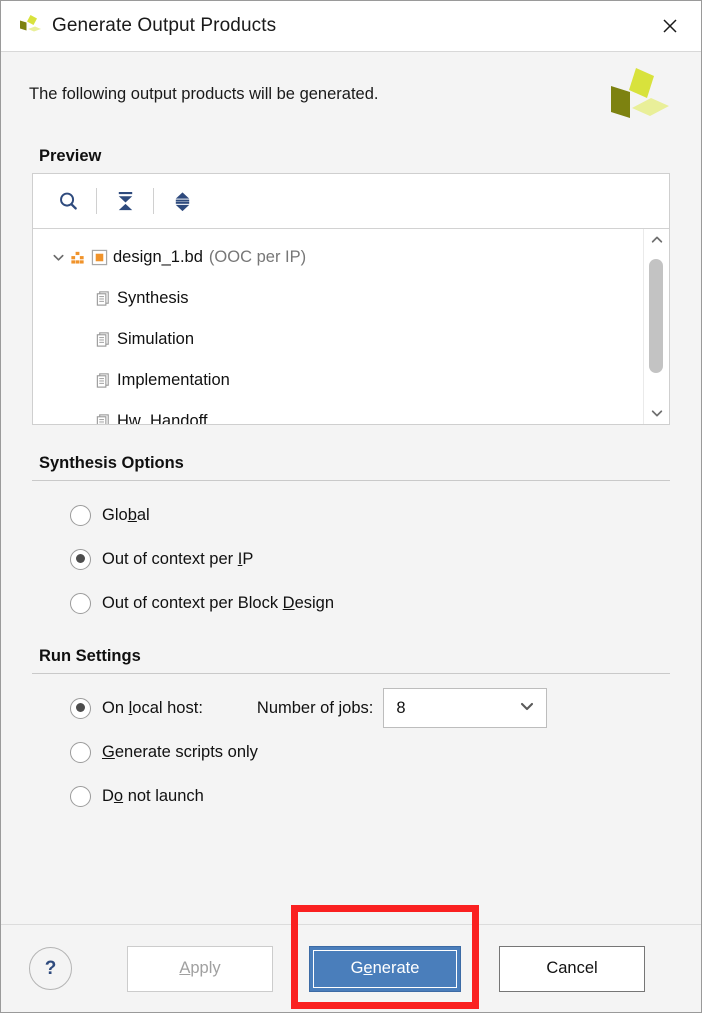 The height and width of the screenshot is (1013, 702). Describe the element at coordinates (80, 708) in the screenshot. I see `radio-on-local-host-indicator` at that location.